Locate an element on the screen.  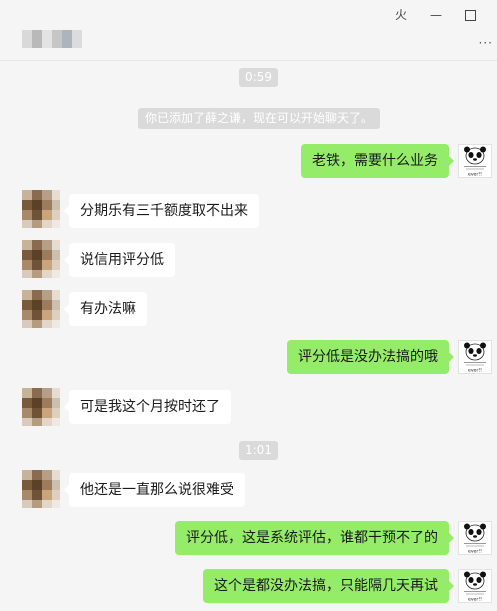
message-bubble-outgoing: 老铁，需要什么业务 is located at coordinates (377, 161).